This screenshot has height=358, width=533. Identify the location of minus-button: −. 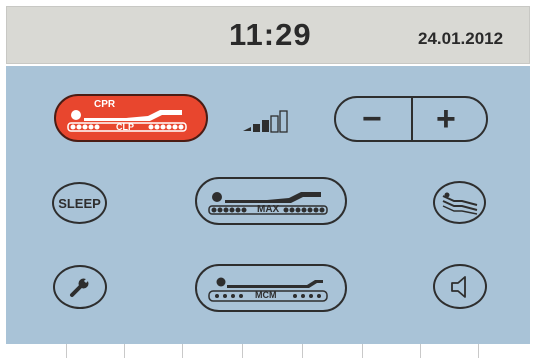
(372, 119).